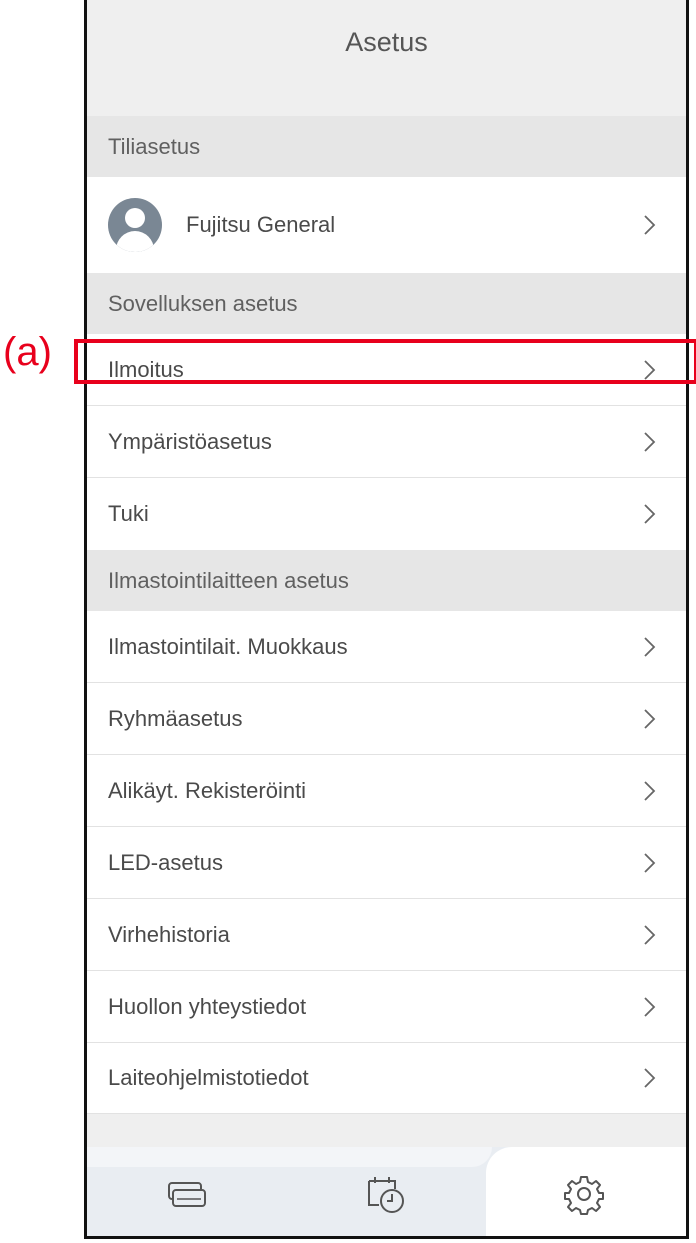 The image size is (696, 1243). Describe the element at coordinates (175, 718) in the screenshot. I see `row-label: Ryhmäasetus` at that location.